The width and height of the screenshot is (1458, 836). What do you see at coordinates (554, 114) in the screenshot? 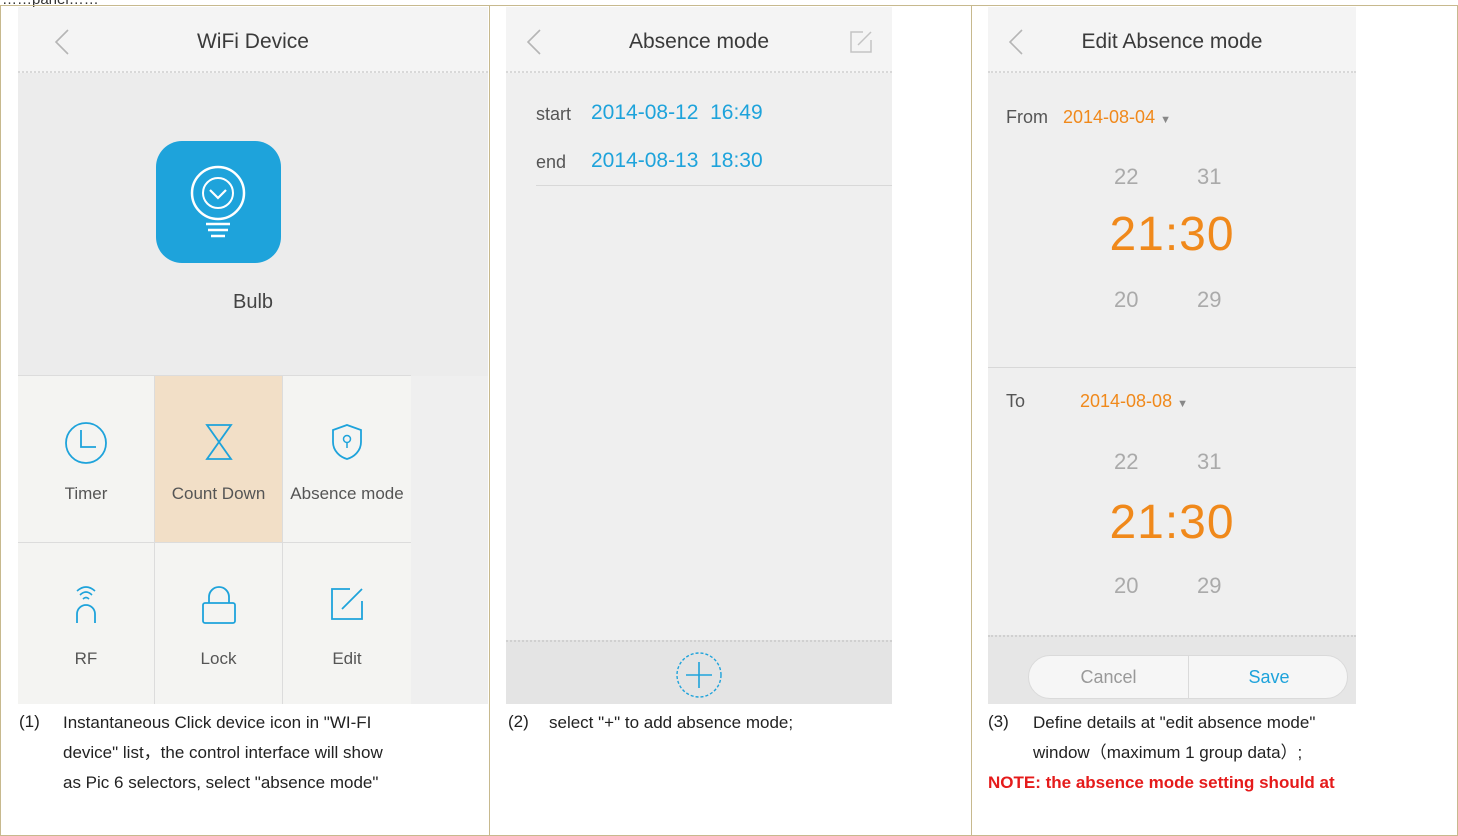
I see `start-label: start` at bounding box center [554, 114].